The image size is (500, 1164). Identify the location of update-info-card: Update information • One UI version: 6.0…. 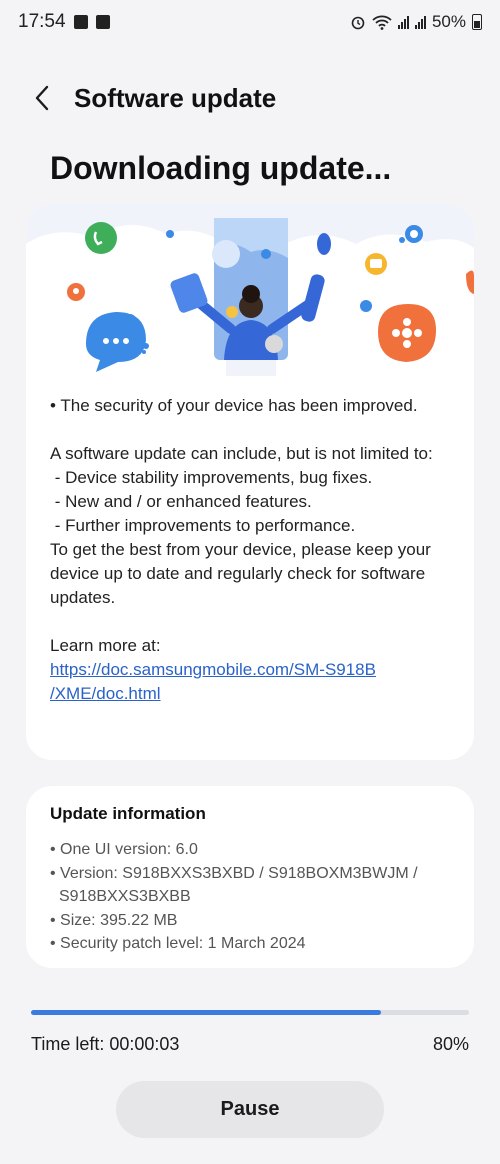
(250, 877).